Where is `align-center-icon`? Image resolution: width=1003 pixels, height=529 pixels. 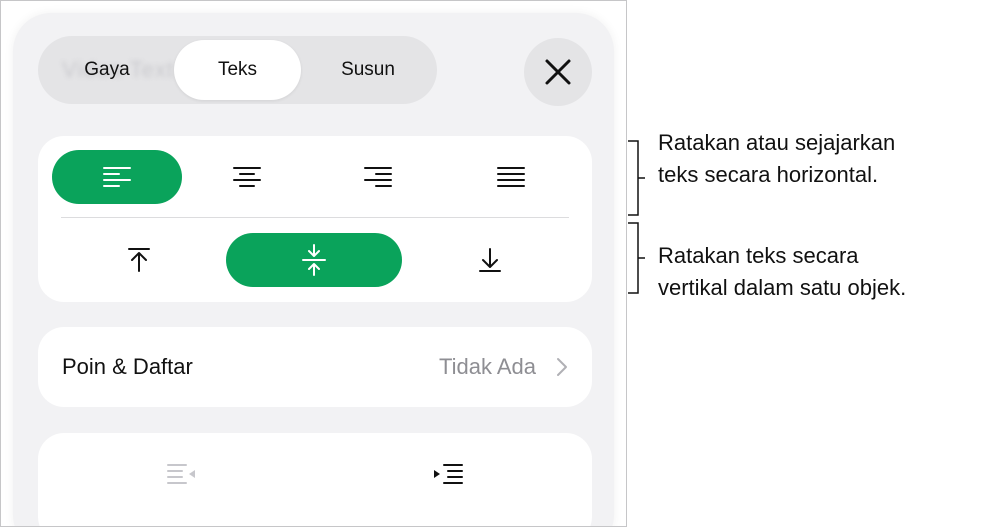
align-center-icon is located at coordinates (247, 177).